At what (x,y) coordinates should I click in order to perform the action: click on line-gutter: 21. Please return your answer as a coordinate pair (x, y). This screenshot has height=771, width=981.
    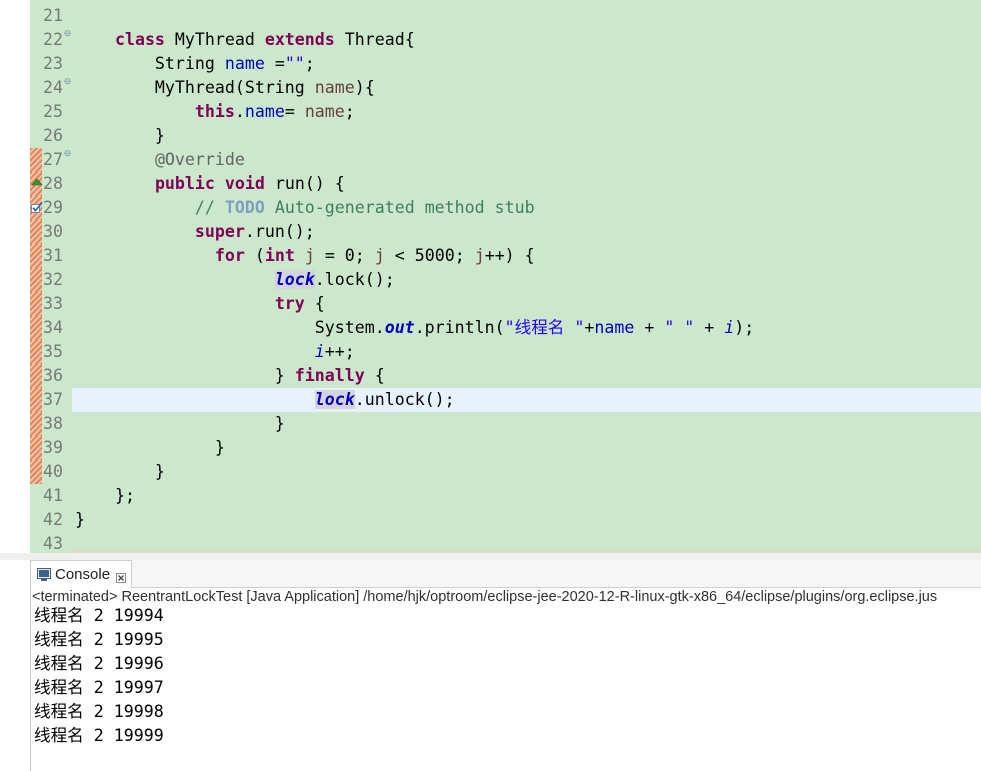
    Looking at the image, I should click on (51, 16).